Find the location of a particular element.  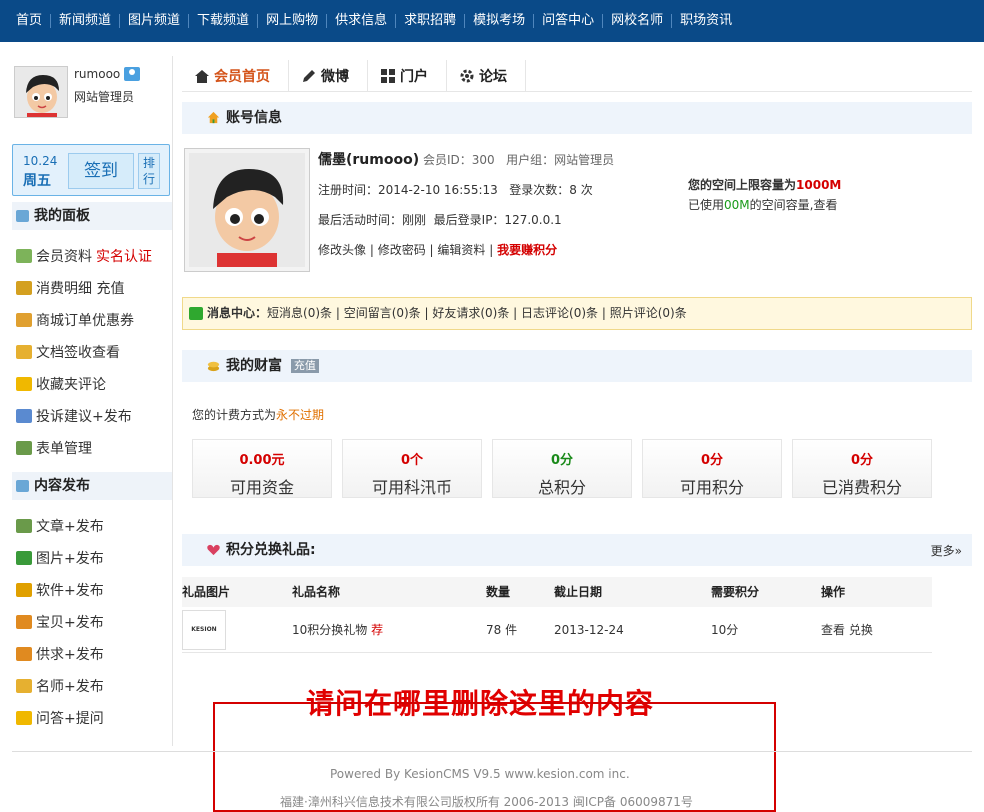

gift-image-cell: KESION is located at coordinates (237, 629).